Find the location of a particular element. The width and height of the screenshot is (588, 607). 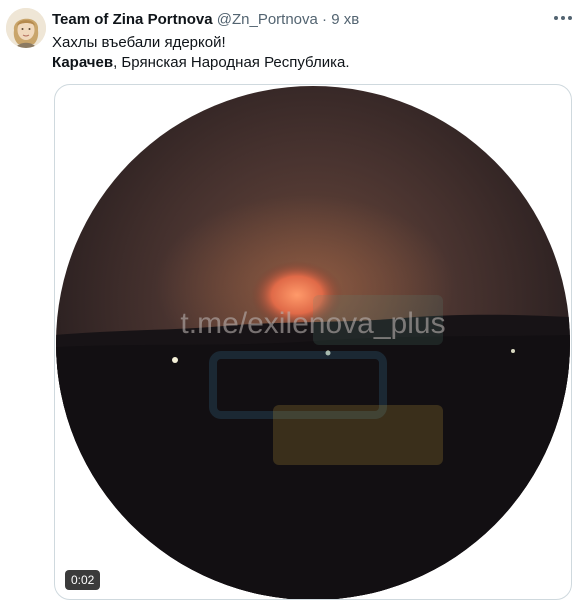

tweet-timestamp: 9 хв is located at coordinates (345, 19).